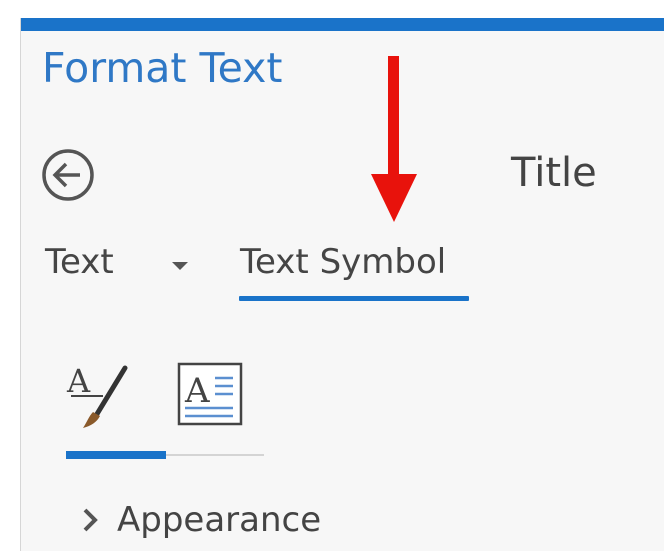 This screenshot has height=551, width=664. I want to click on text-fill-outline-icon: A, so click(97, 395).